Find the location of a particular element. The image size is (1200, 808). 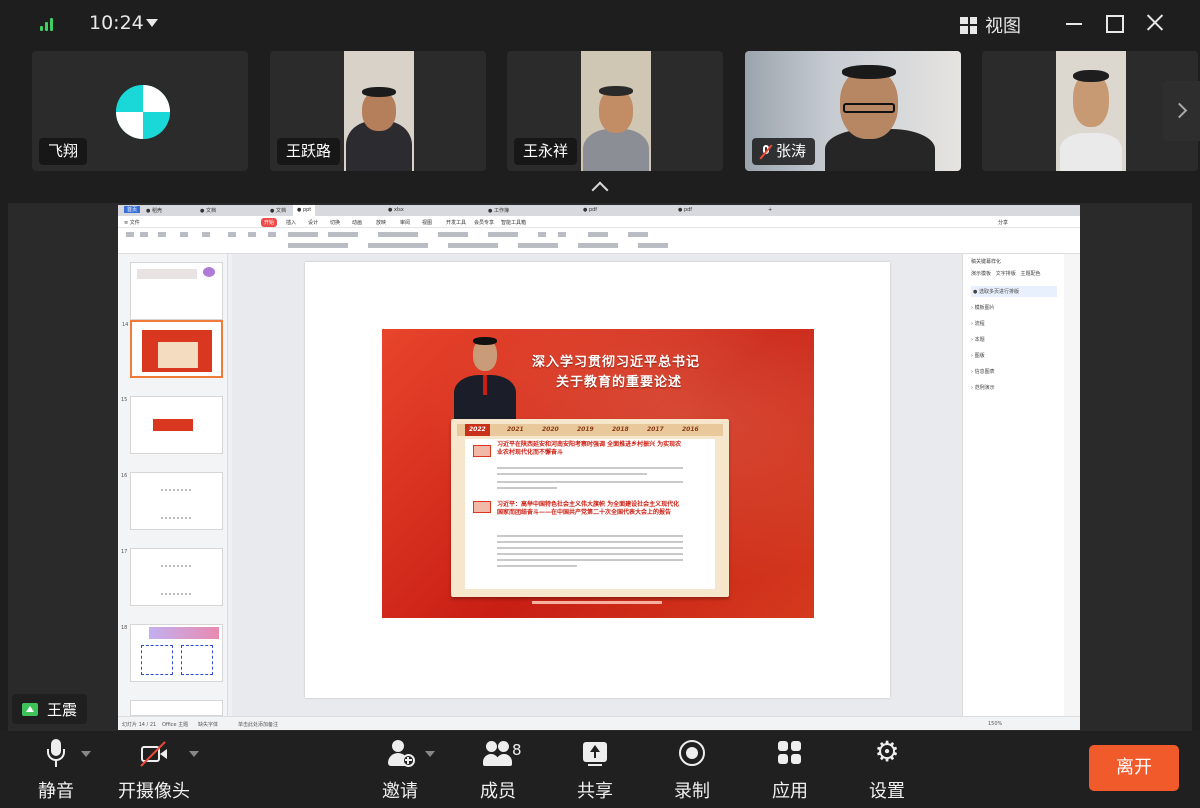

grid-view-icon is located at coordinates (968, 25).